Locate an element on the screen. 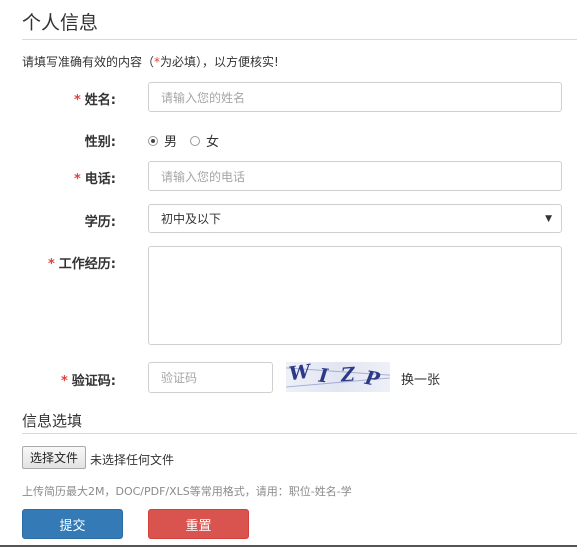 This screenshot has height=547, width=577. form-notice: 请填写准确有效的内容（*为必填），以方便核实! is located at coordinates (150, 61).